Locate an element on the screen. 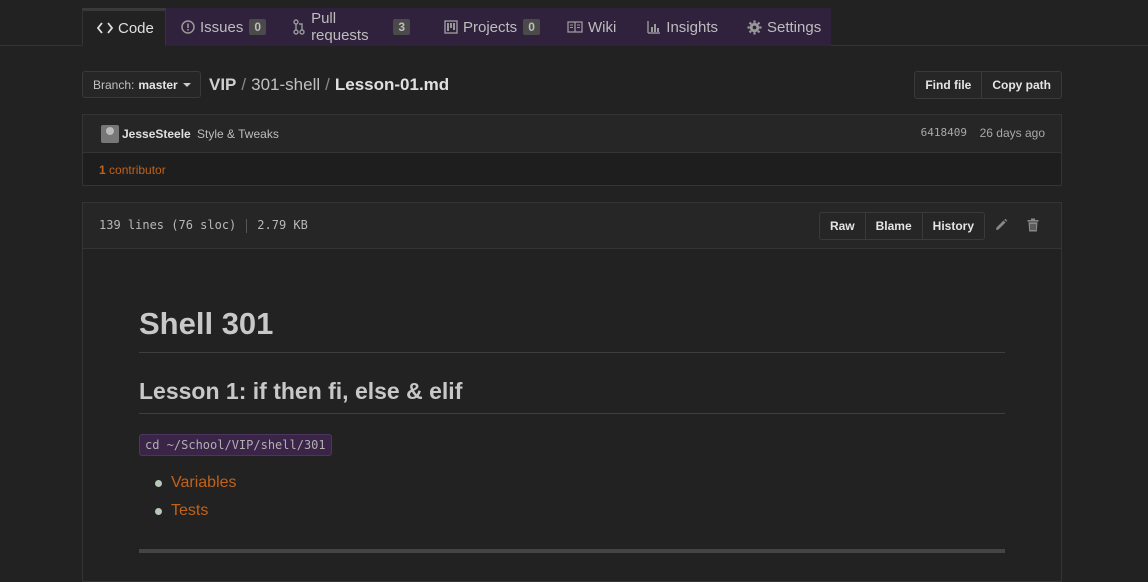 The height and width of the screenshot is (582, 1148). tab-label: Projects is located at coordinates (490, 27).